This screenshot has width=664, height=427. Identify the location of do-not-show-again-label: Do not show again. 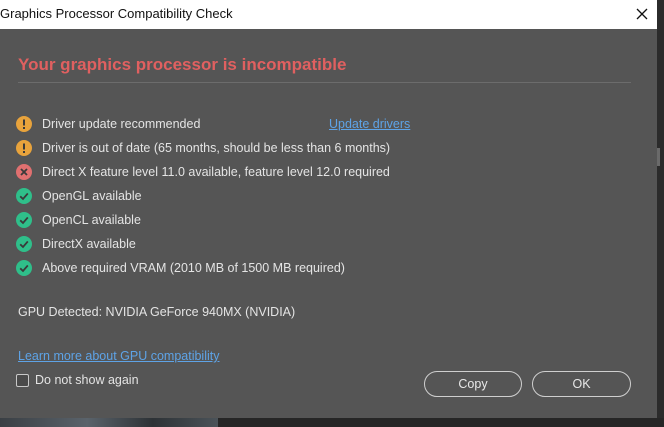
(87, 380).